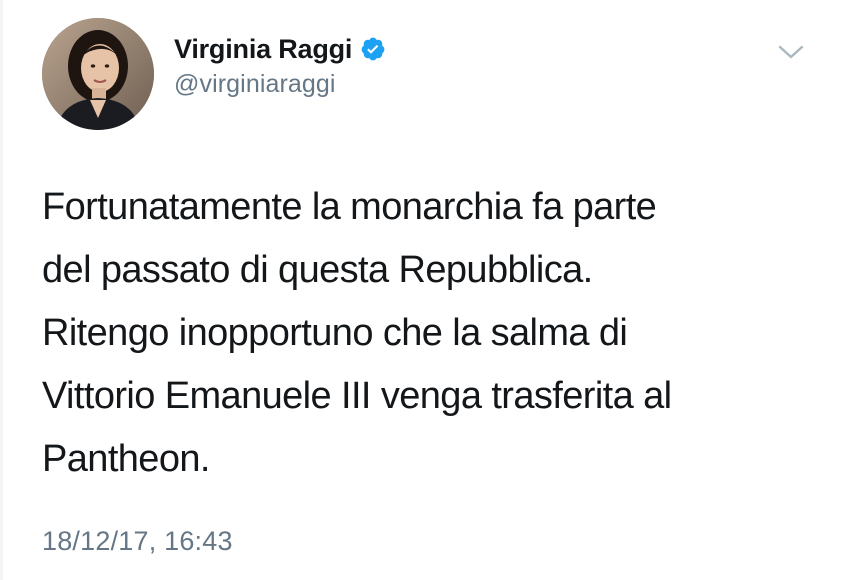 The image size is (841, 580). What do you see at coordinates (137, 541) in the screenshot?
I see `tweet-timestamp: 18/12/17, 16:43` at bounding box center [137, 541].